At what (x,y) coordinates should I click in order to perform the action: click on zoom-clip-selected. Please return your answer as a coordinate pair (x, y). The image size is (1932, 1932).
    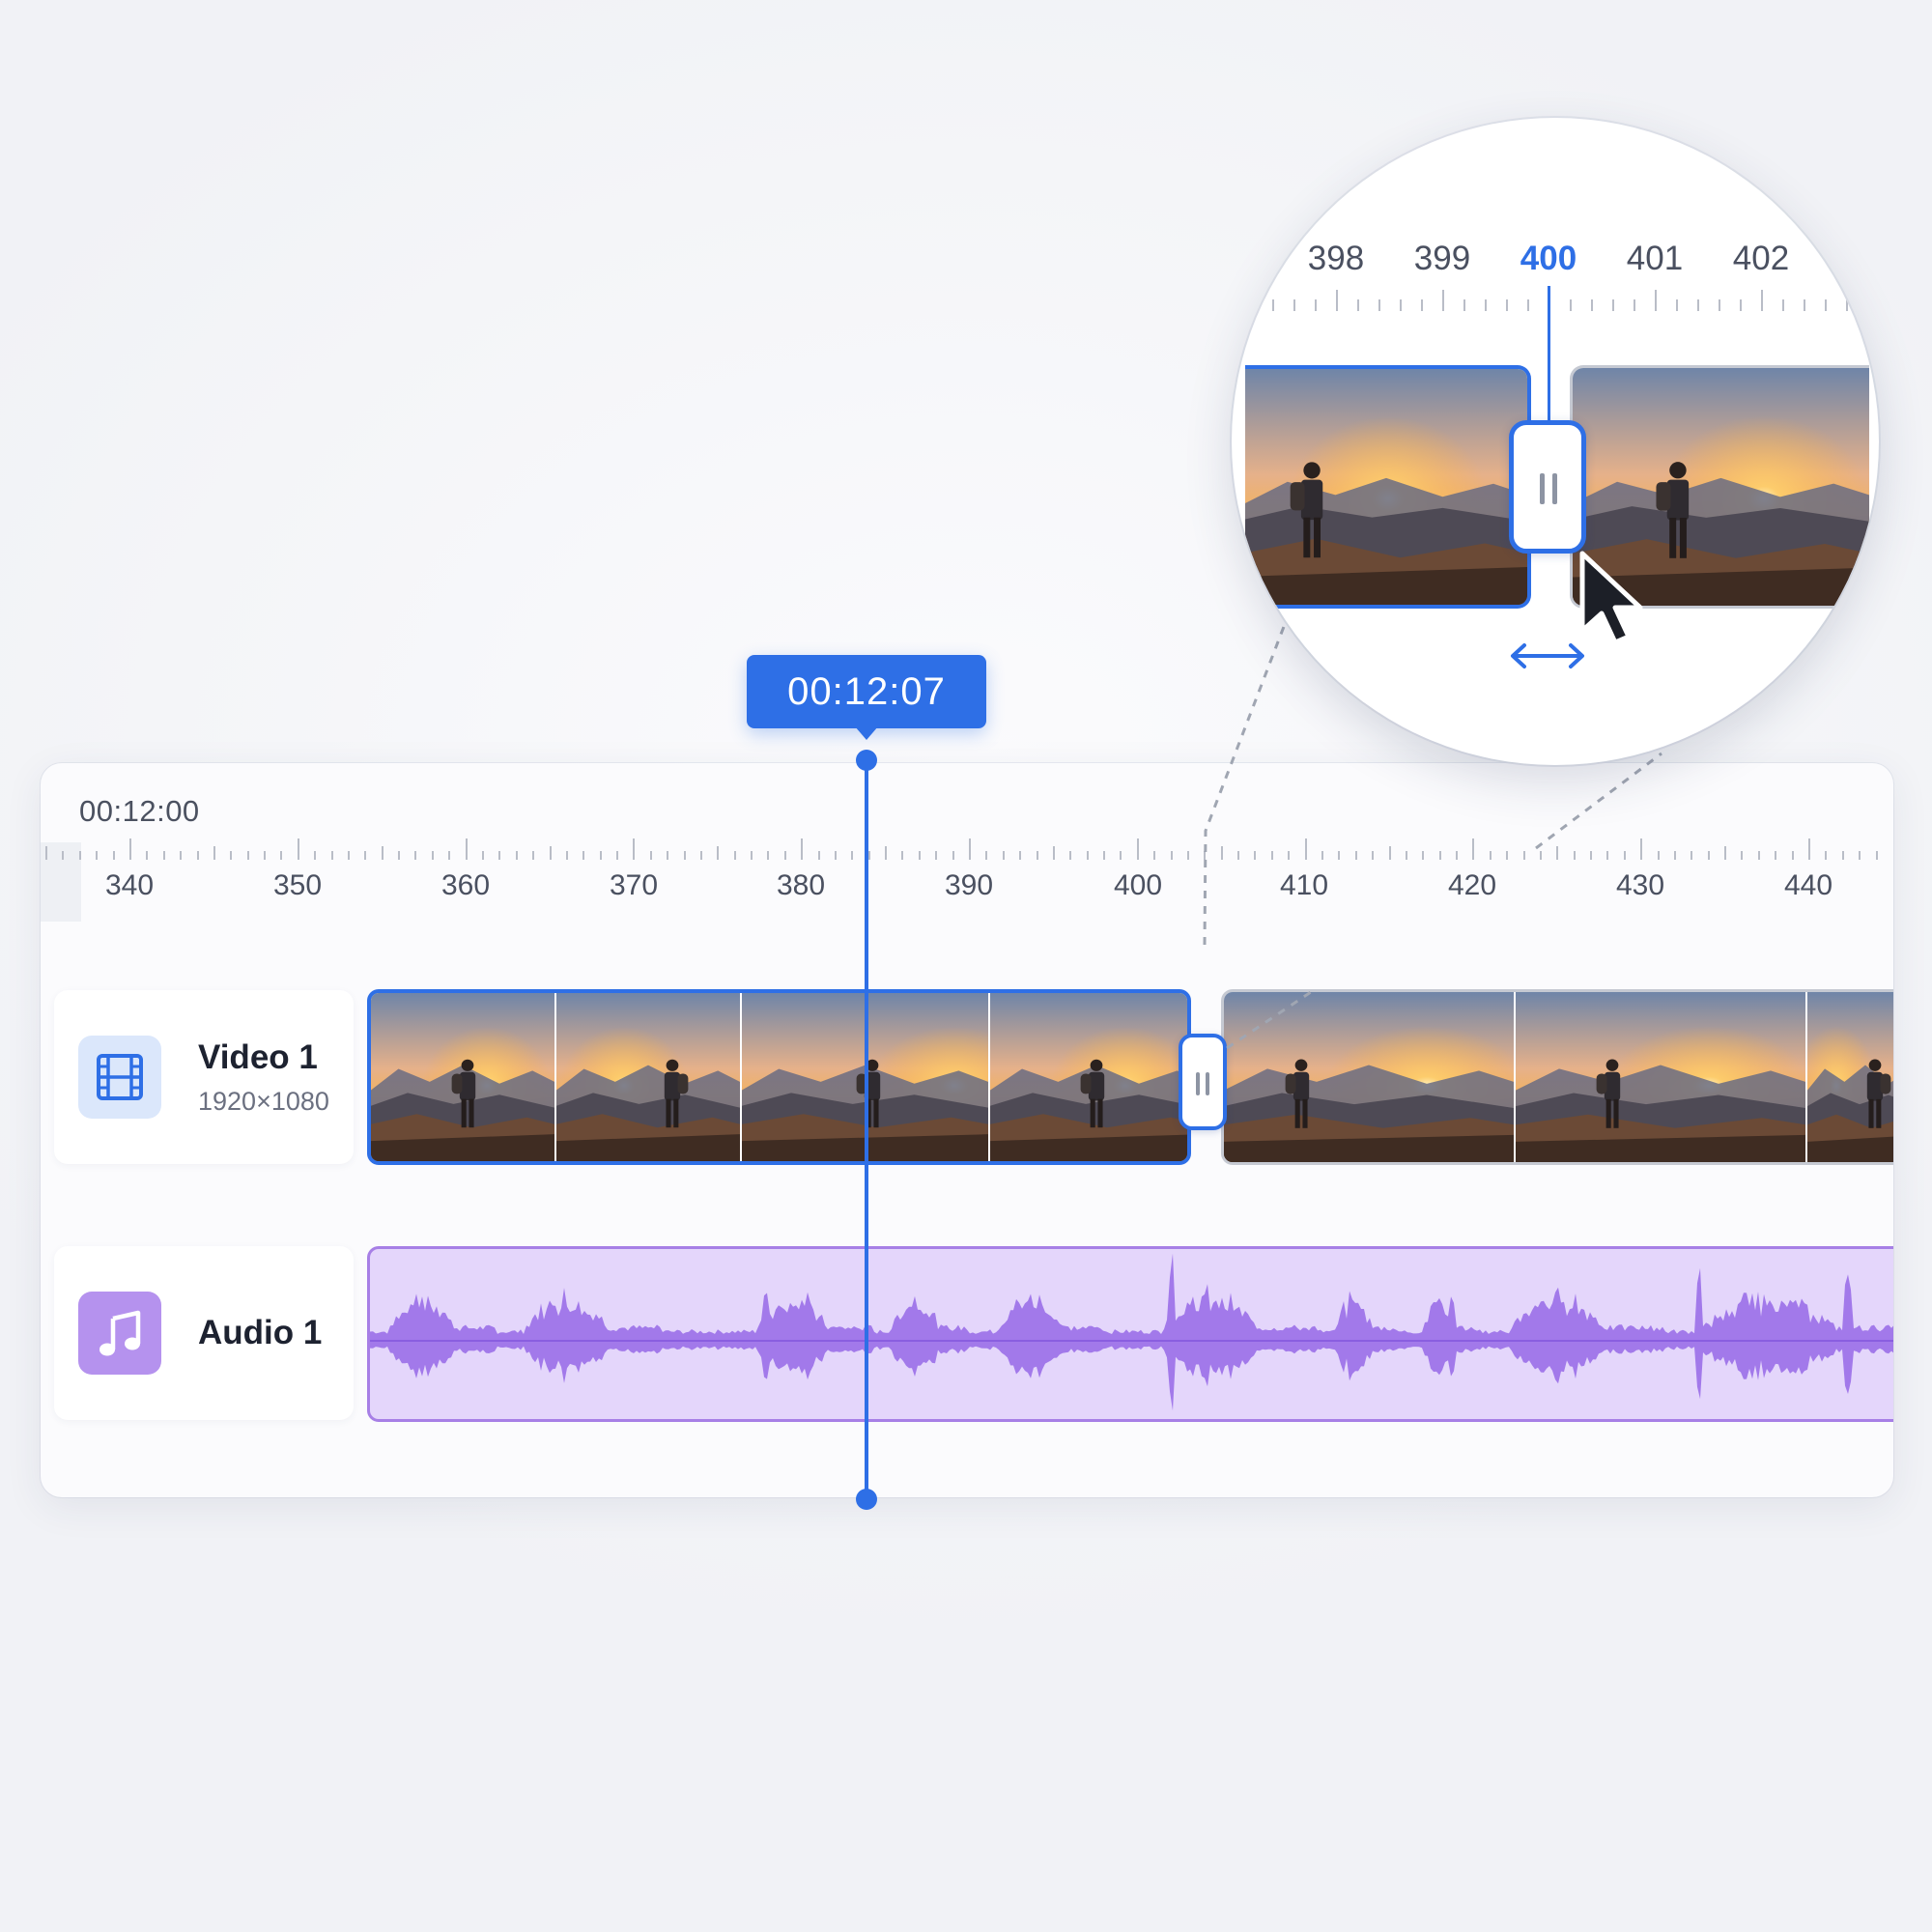
    Looking at the image, I should click on (1388, 487).